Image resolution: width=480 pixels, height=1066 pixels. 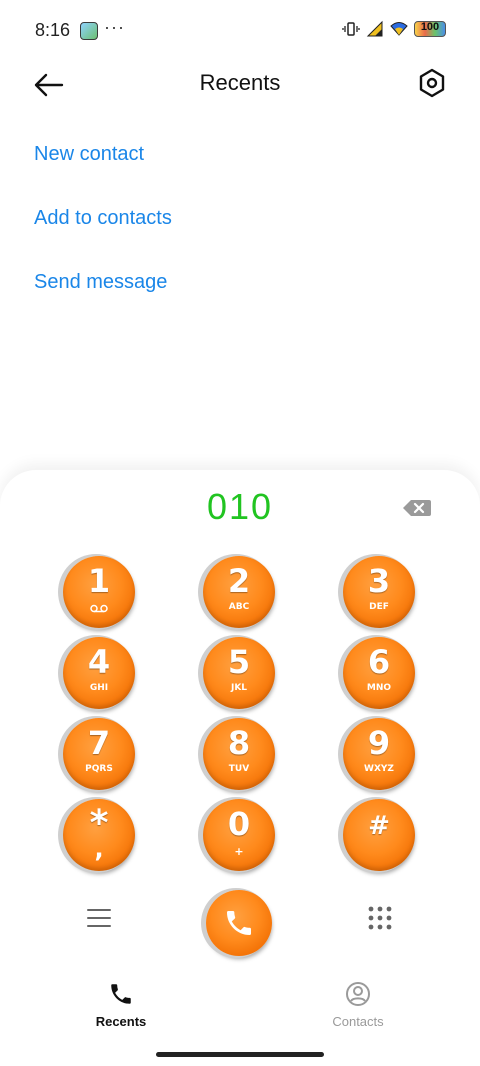 I want to click on new-contact-link: New contact, so click(x=89, y=154).